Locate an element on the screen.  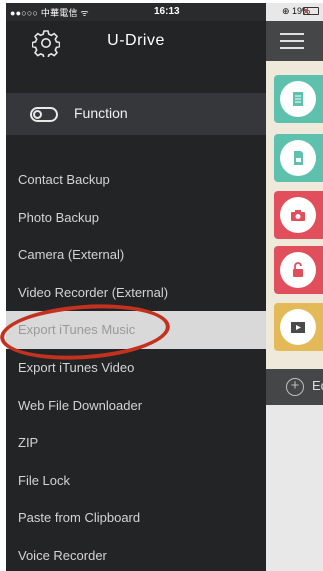
battery-icon is located at coordinates (311, 11).